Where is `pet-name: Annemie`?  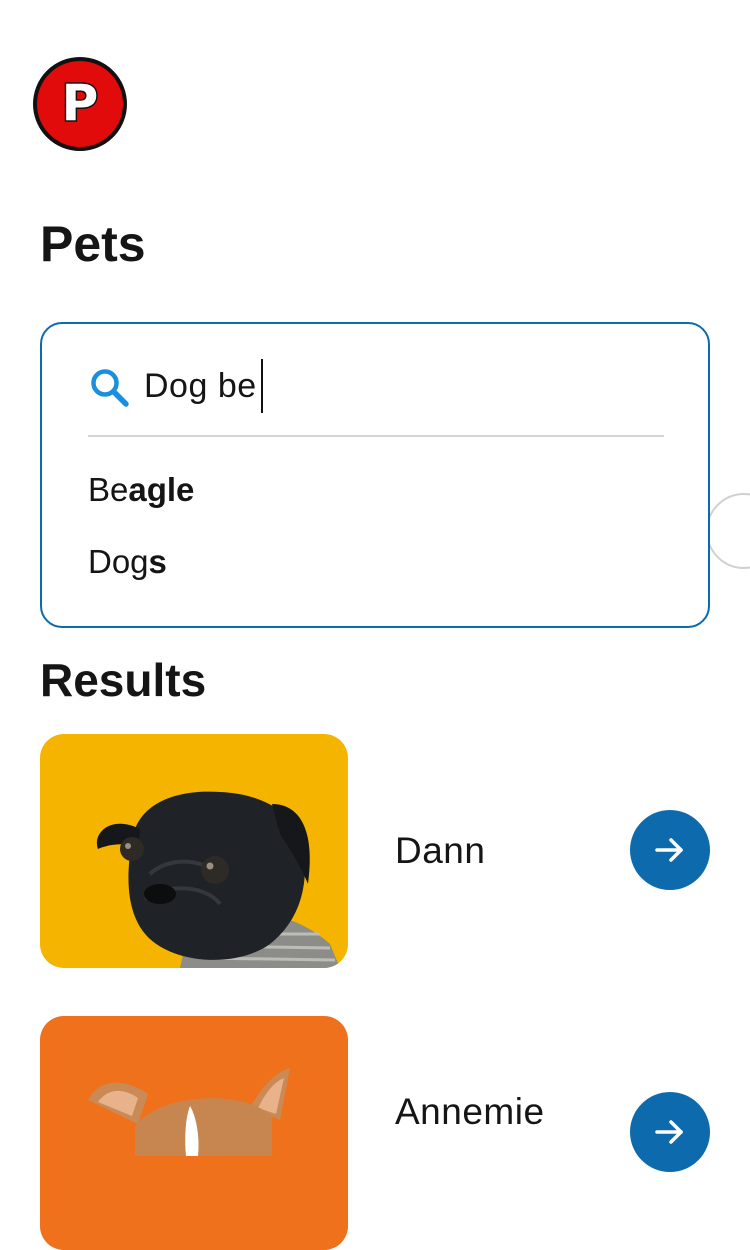
pet-name: Annemie is located at coordinates (470, 1111).